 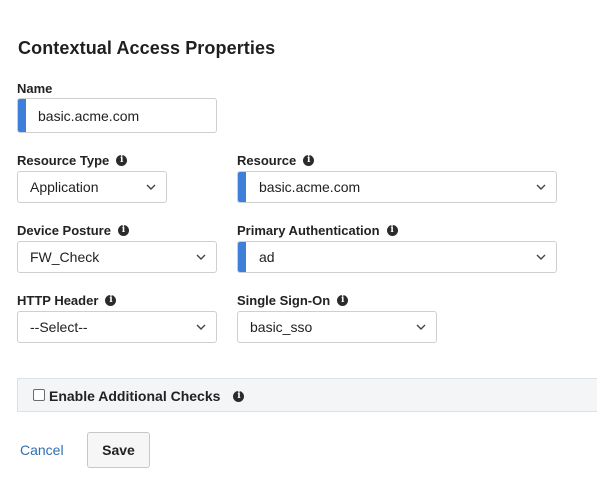 What do you see at coordinates (267, 257) in the screenshot?
I see `primary-authentication-value: ad` at bounding box center [267, 257].